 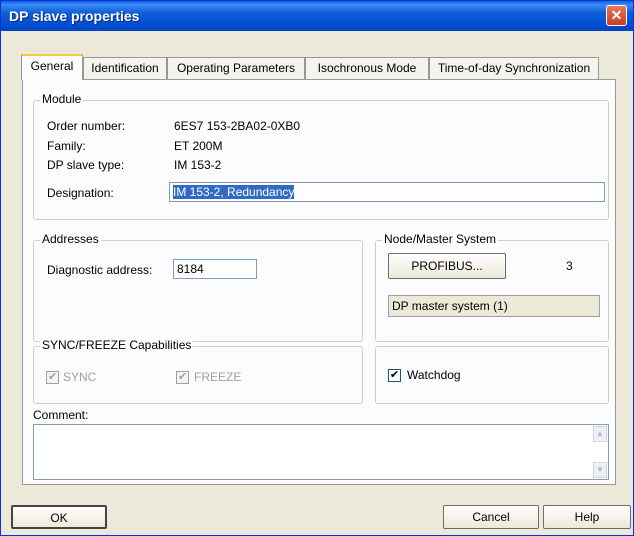 I want to click on slave-type-value: IM 153-2, so click(x=198, y=165).